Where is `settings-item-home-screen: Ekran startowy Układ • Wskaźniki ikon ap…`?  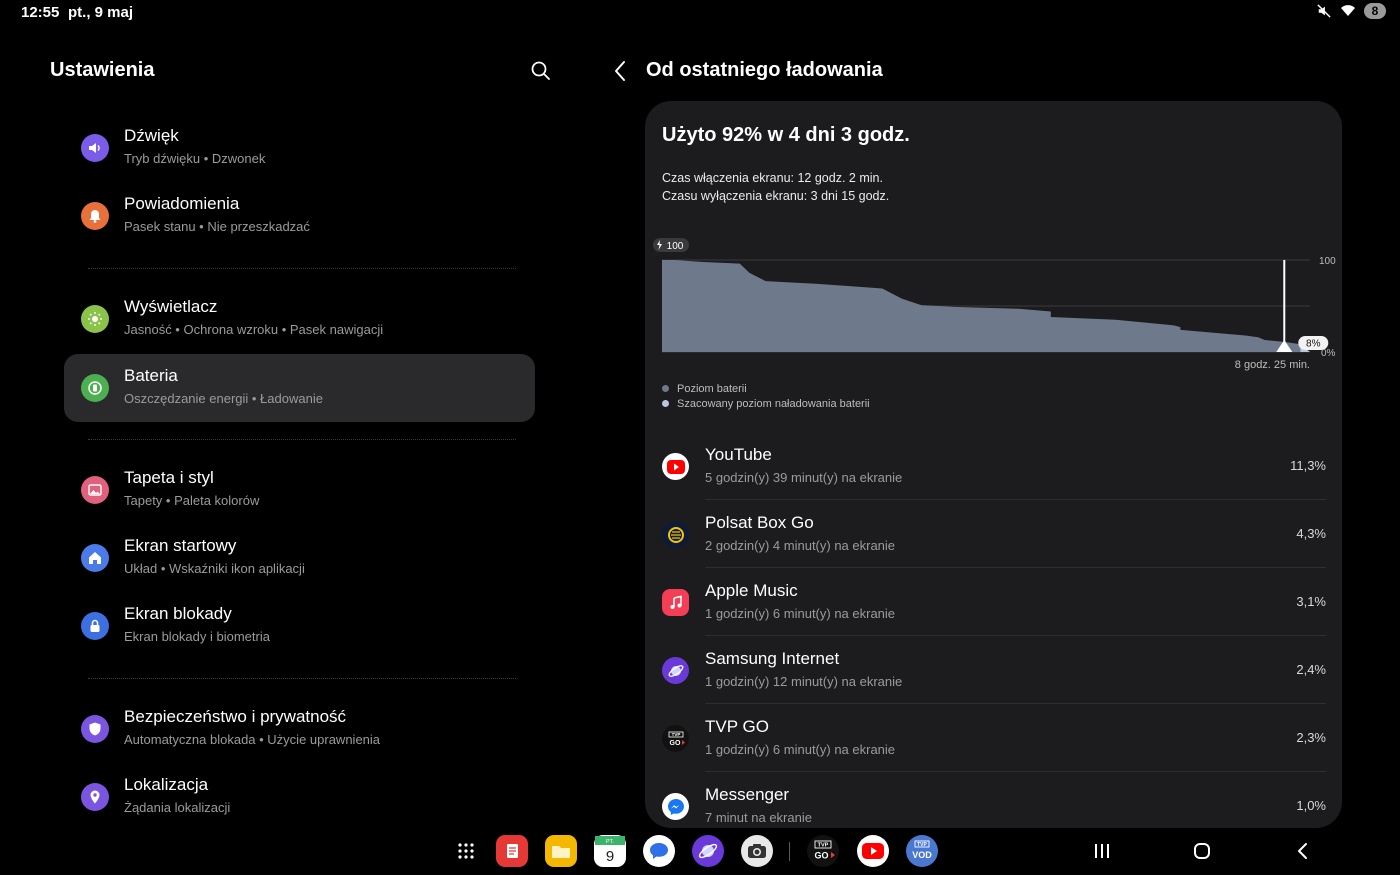
settings-item-home-screen: Ekran startowy Układ • Wskaźniki ikon ap… is located at coordinates (299, 558).